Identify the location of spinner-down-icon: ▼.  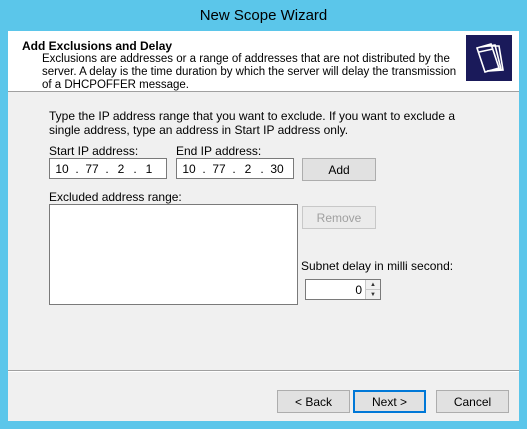
(373, 294).